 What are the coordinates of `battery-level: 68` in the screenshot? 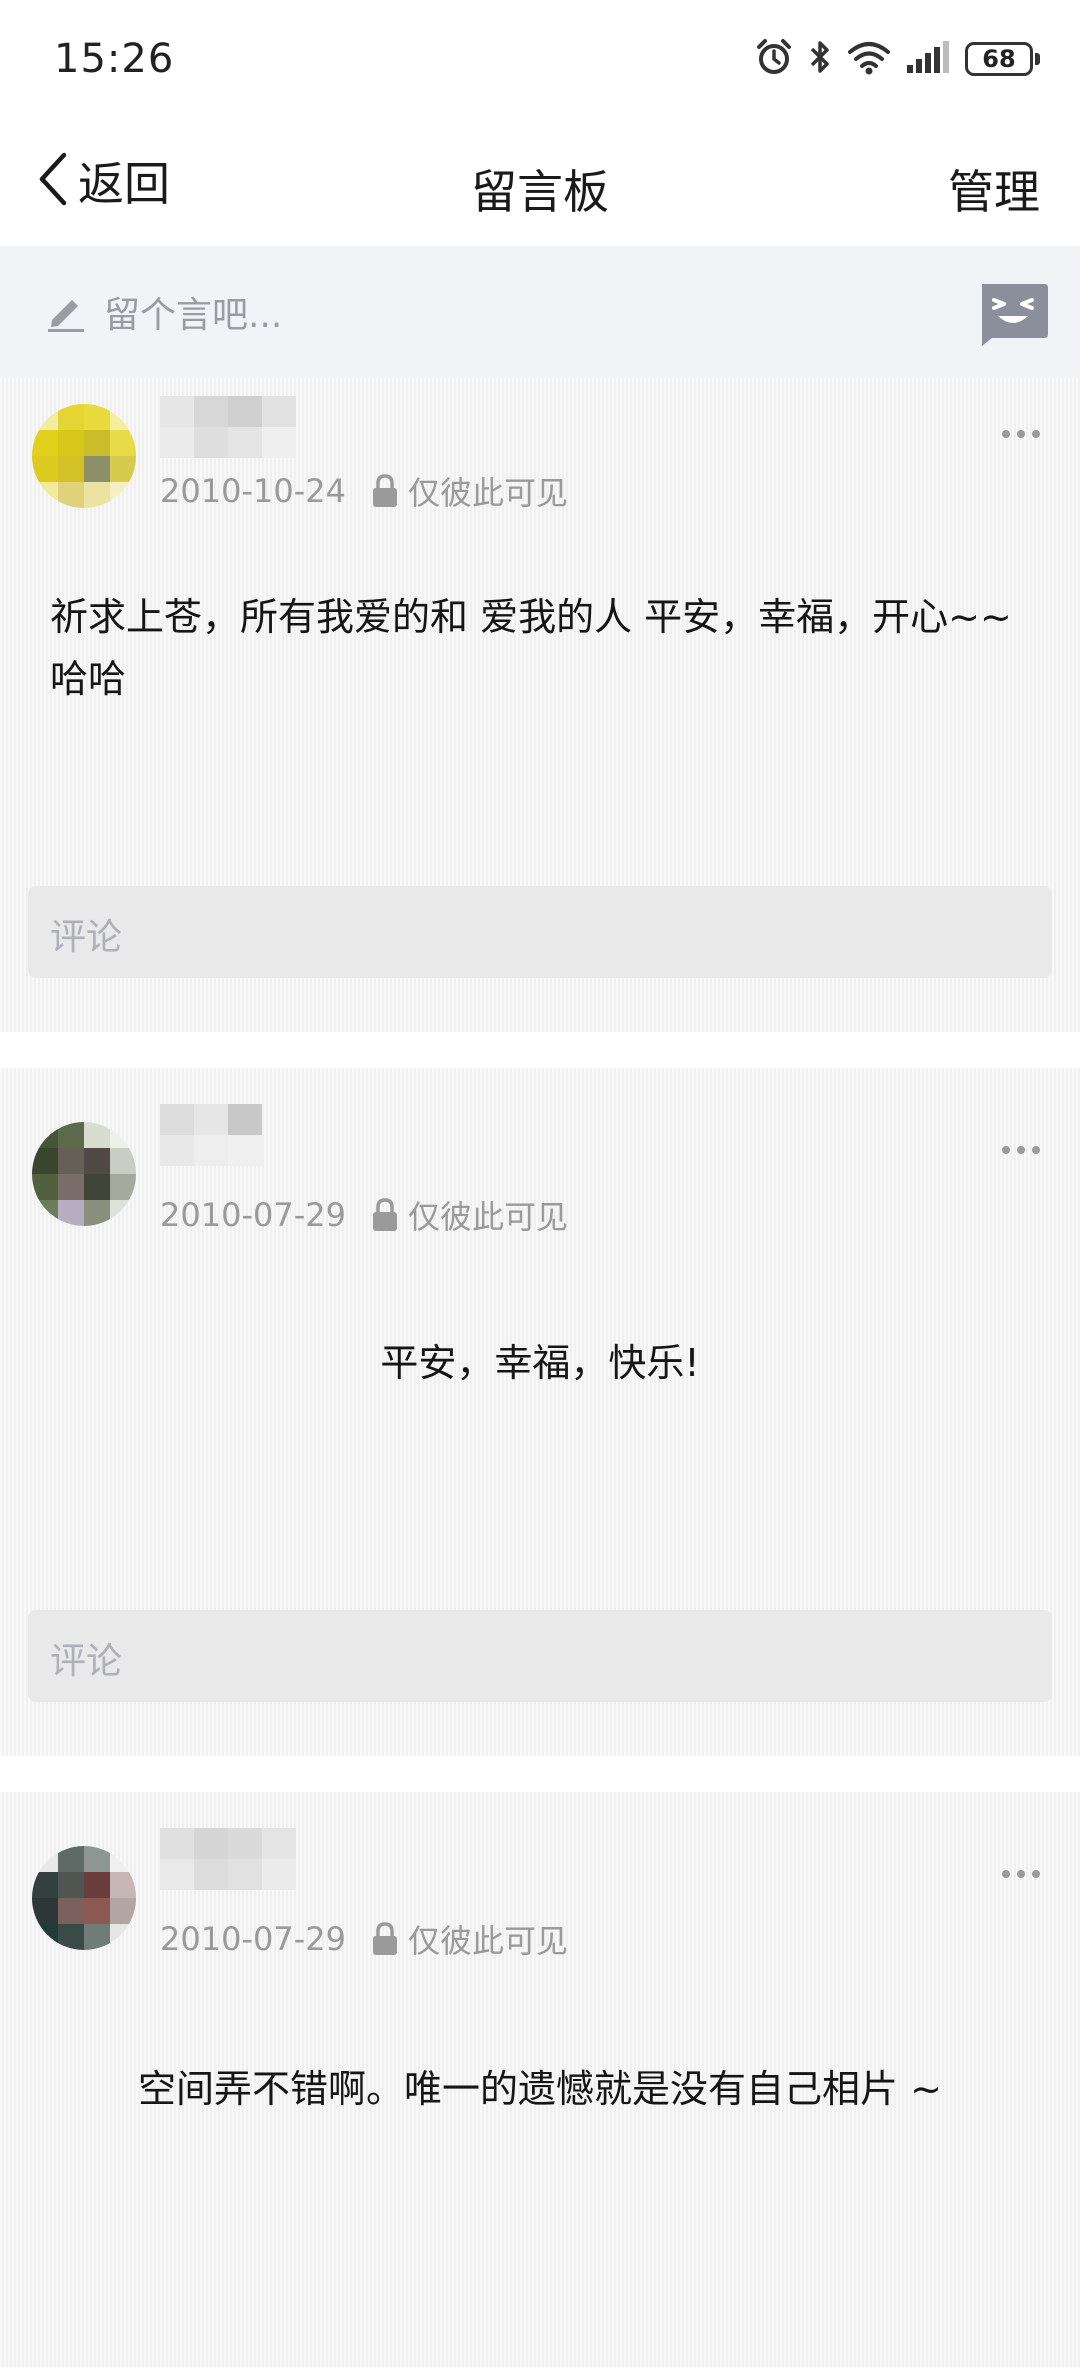 It's located at (999, 59).